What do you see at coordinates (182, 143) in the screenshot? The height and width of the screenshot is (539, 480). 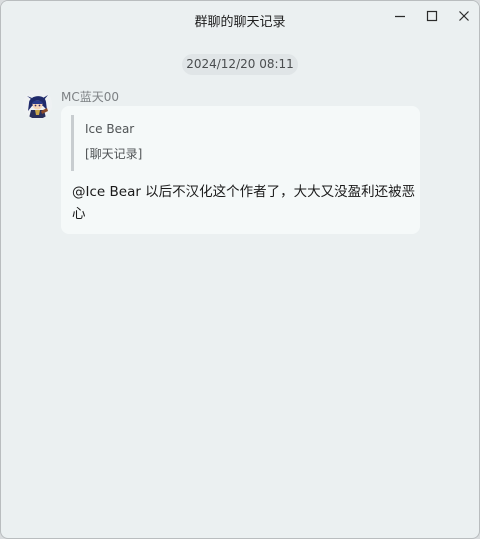 I see `quoted-message: Ice Bear [聊天记录]` at bounding box center [182, 143].